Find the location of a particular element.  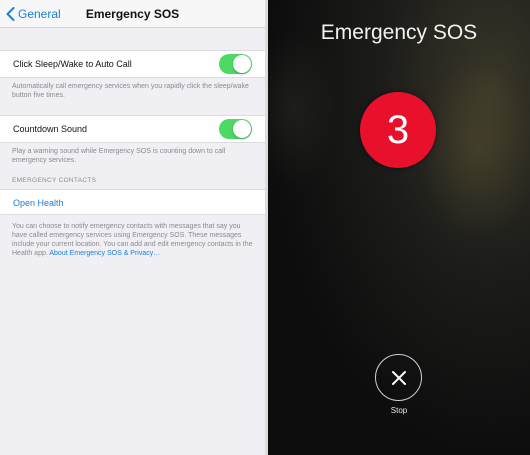

auto-call-label: Click Sleep/Wake to Auto Call is located at coordinates (72, 64).